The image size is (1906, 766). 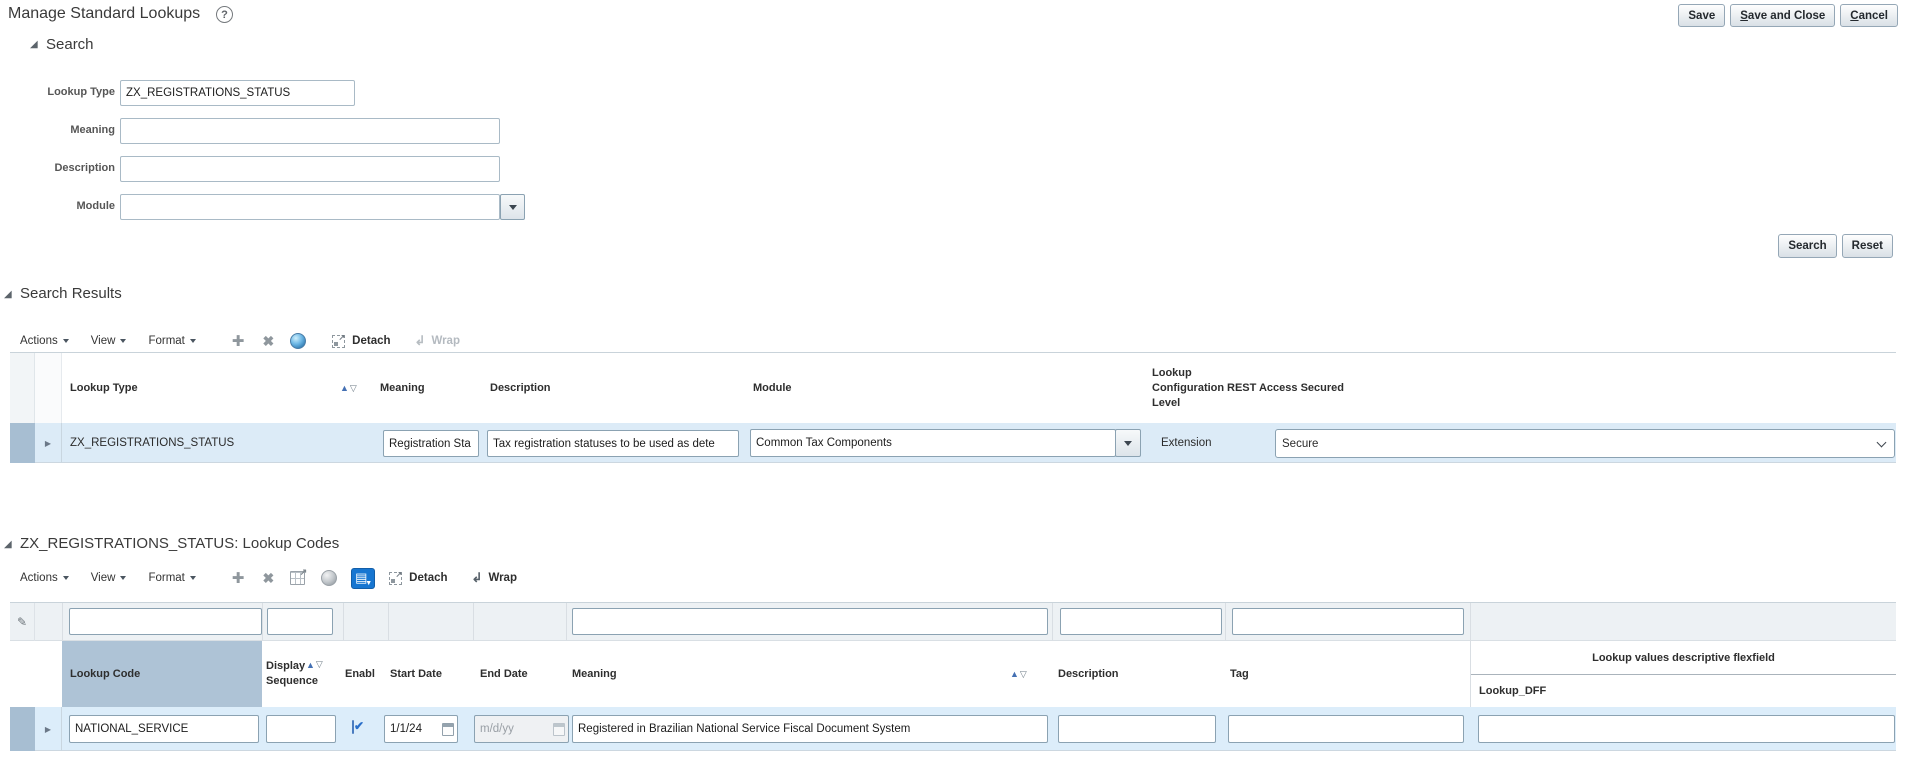 I want to click on flexfield-group-title: Lookup values descriptive flexfield, so click(x=1683, y=657).